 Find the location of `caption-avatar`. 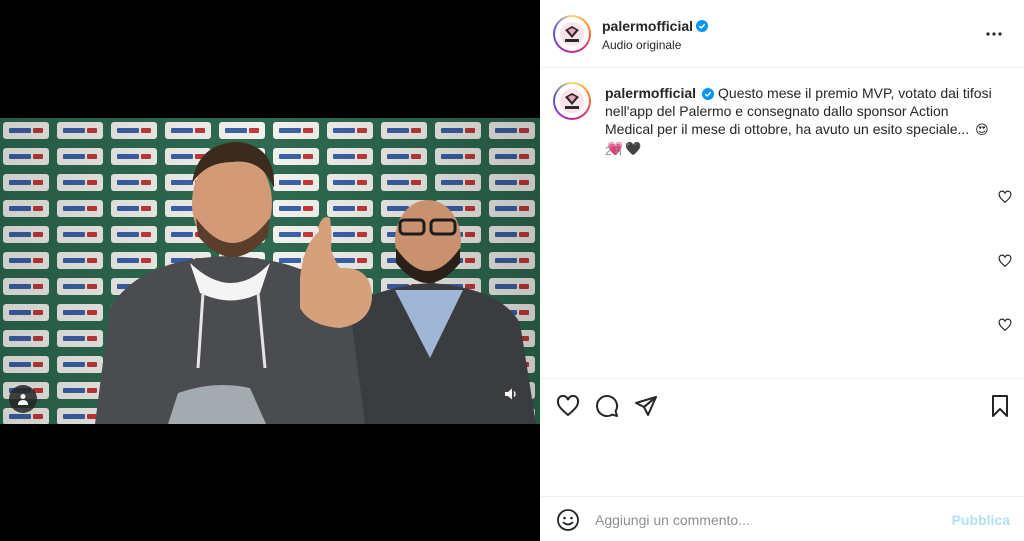

caption-avatar is located at coordinates (572, 101).